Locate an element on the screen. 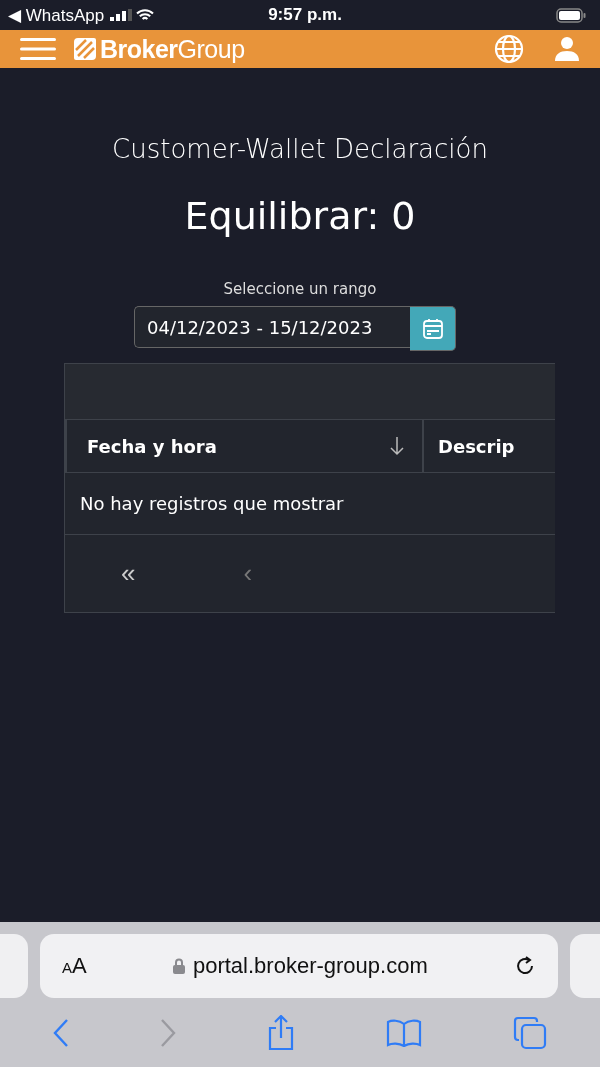 The image size is (600, 1067). column-header: Descrip is located at coordinates (475, 446).